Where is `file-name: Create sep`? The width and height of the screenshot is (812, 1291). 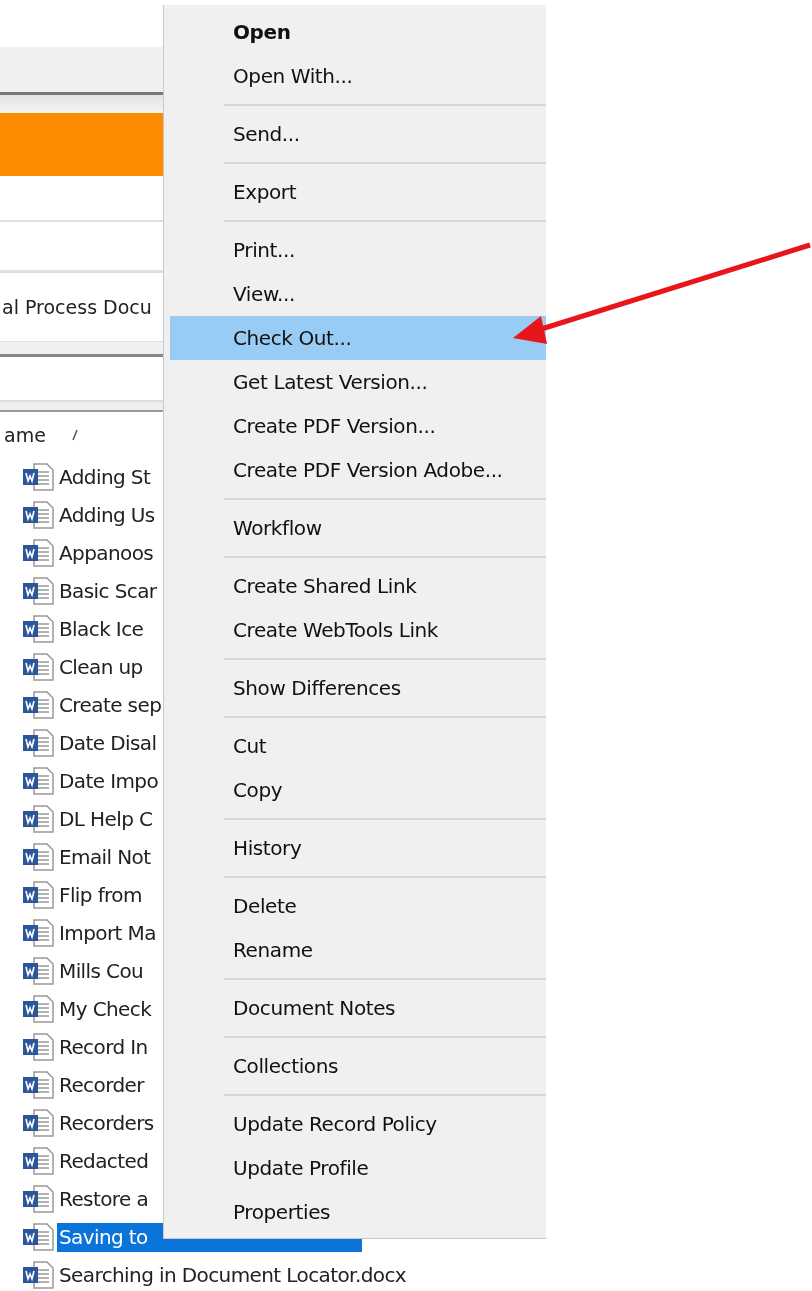
file-name: Create sep is located at coordinates (111, 705).